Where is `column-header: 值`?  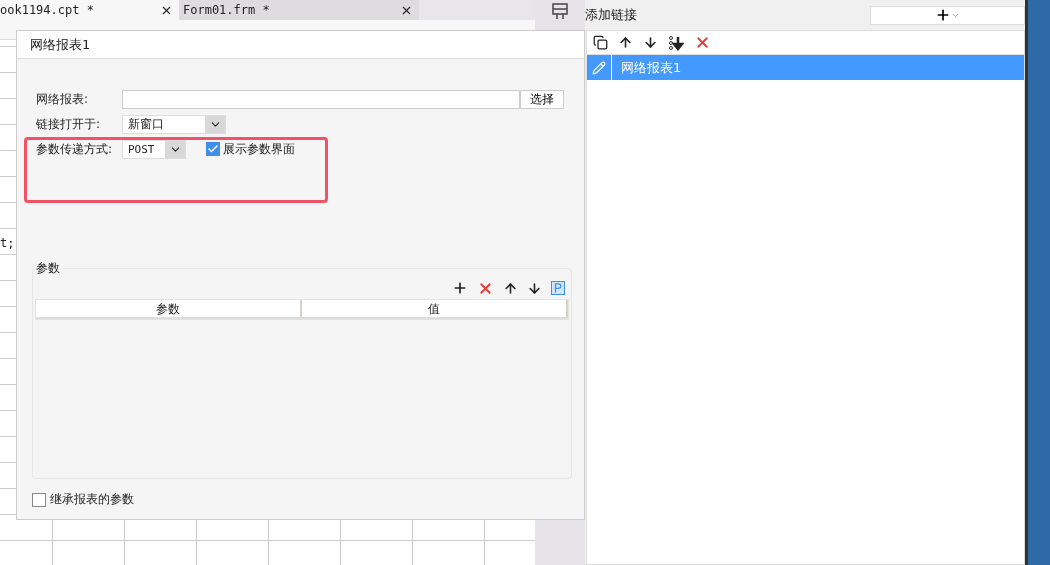 column-header: 值 is located at coordinates (435, 308).